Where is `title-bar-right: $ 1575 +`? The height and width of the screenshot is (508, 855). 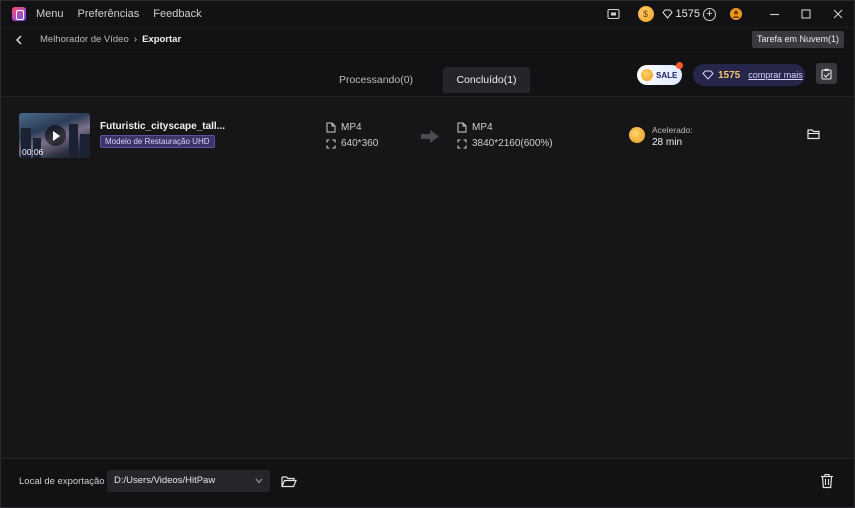
title-bar-right: $ 1575 + is located at coordinates (730, 14).